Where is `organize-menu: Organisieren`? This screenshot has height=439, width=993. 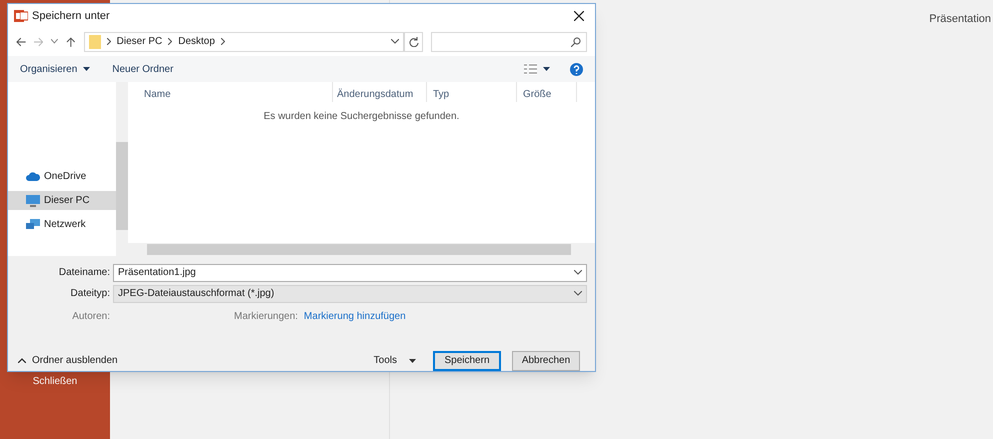
organize-menu: Organisieren is located at coordinates (49, 69).